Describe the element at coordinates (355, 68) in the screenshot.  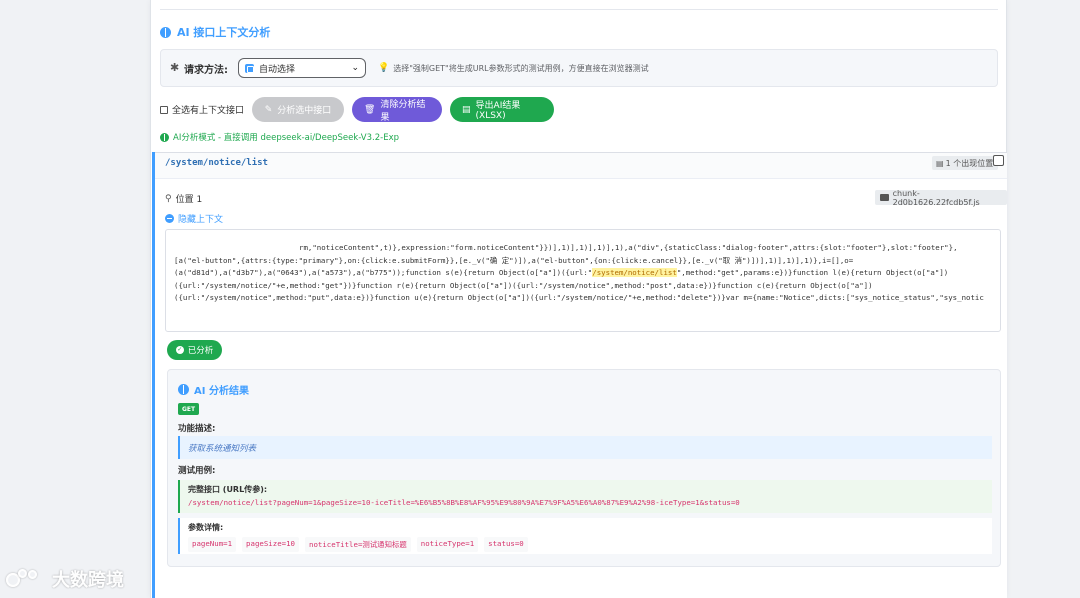
I see `chevron-down-icon: ⌄` at that location.